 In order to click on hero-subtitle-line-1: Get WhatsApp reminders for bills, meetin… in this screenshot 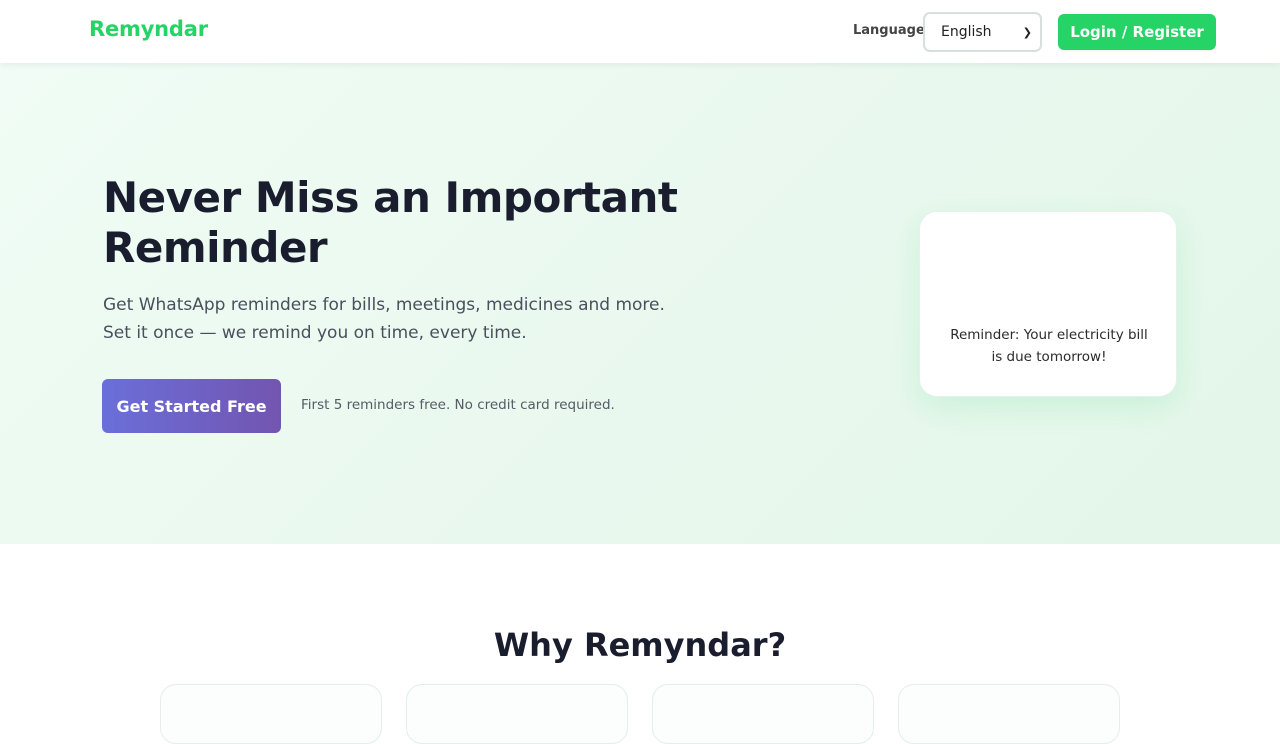, I will do `click(384, 305)`.